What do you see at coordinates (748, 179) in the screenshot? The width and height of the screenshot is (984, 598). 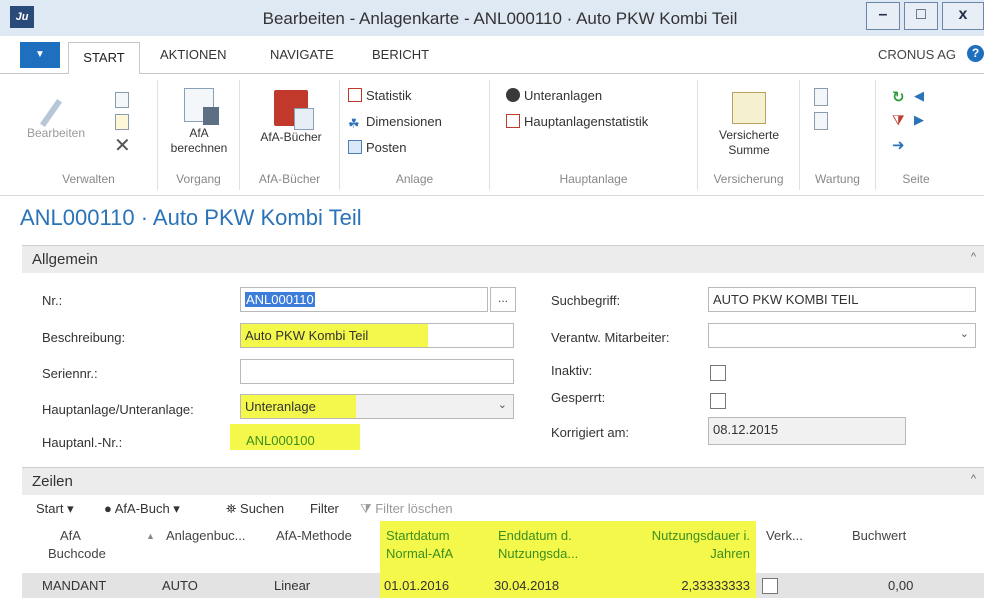 I see `group-label-versicherung: Versicherung` at bounding box center [748, 179].